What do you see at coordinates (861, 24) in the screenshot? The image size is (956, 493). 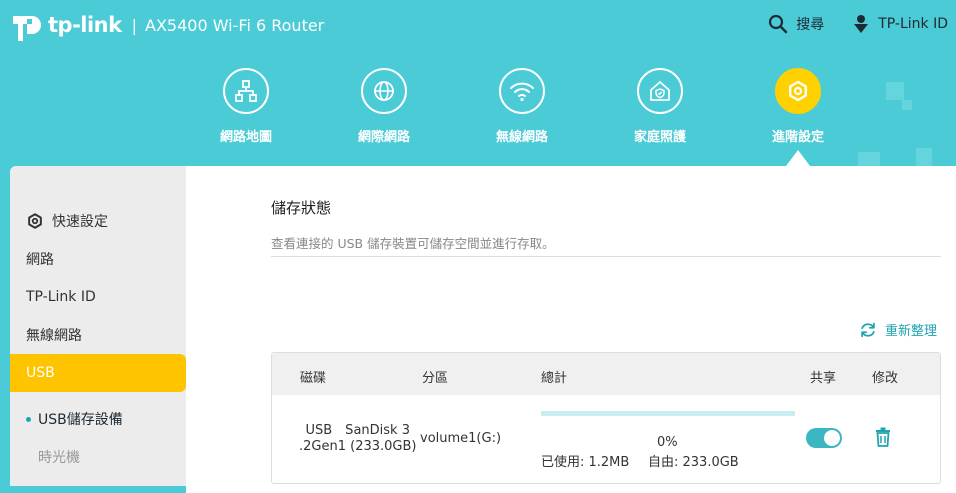 I see `account-icon` at bounding box center [861, 24].